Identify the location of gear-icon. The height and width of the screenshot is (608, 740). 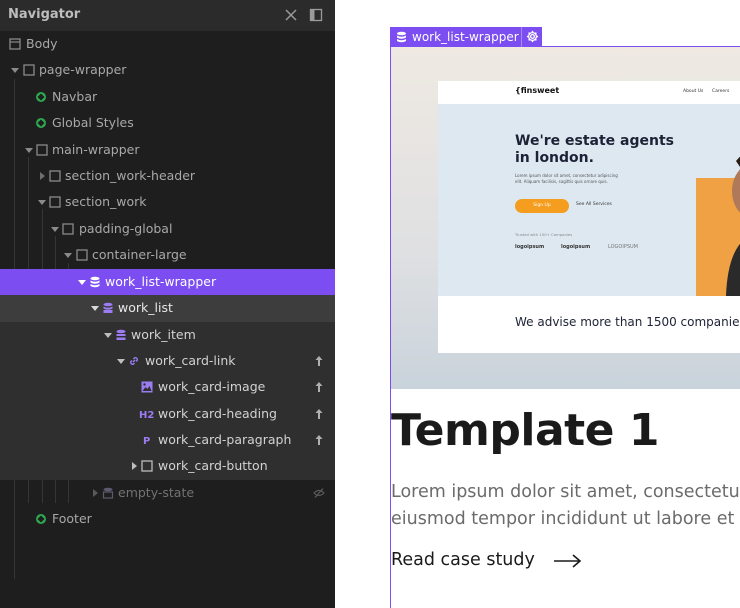
(532, 36).